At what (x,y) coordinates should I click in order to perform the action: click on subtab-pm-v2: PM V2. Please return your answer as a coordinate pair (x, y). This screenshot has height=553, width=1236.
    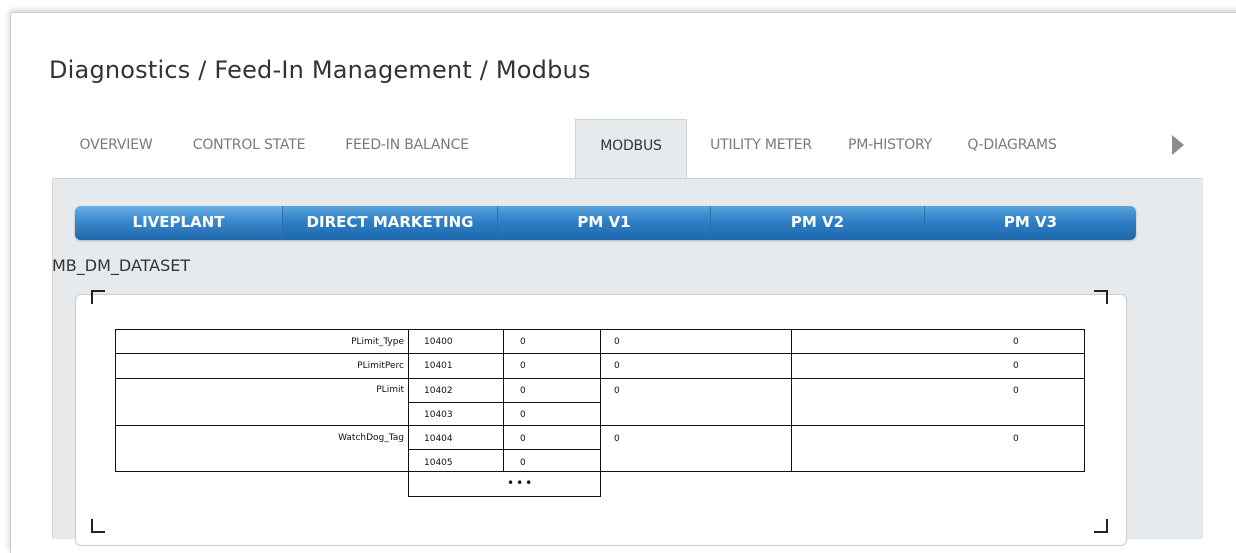
    Looking at the image, I should click on (818, 223).